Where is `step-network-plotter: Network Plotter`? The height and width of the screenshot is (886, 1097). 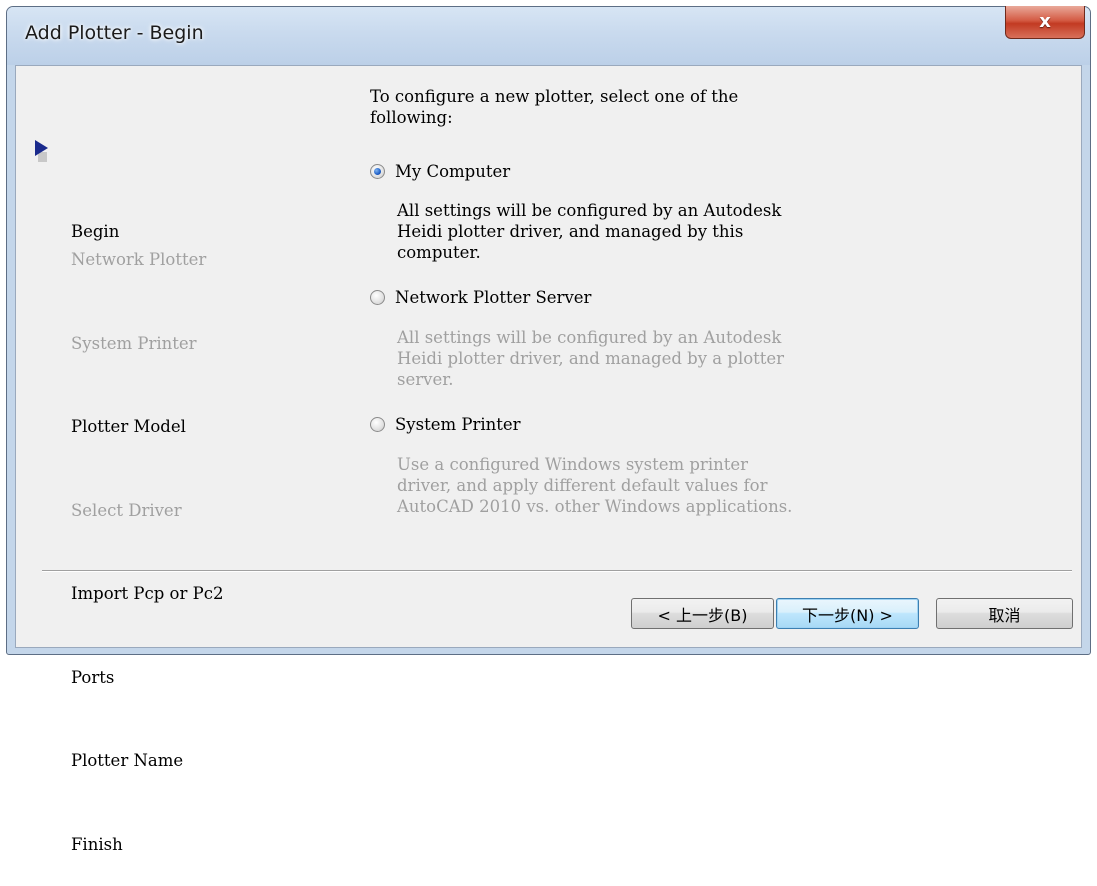 step-network-plotter: Network Plotter is located at coordinates (130, 244).